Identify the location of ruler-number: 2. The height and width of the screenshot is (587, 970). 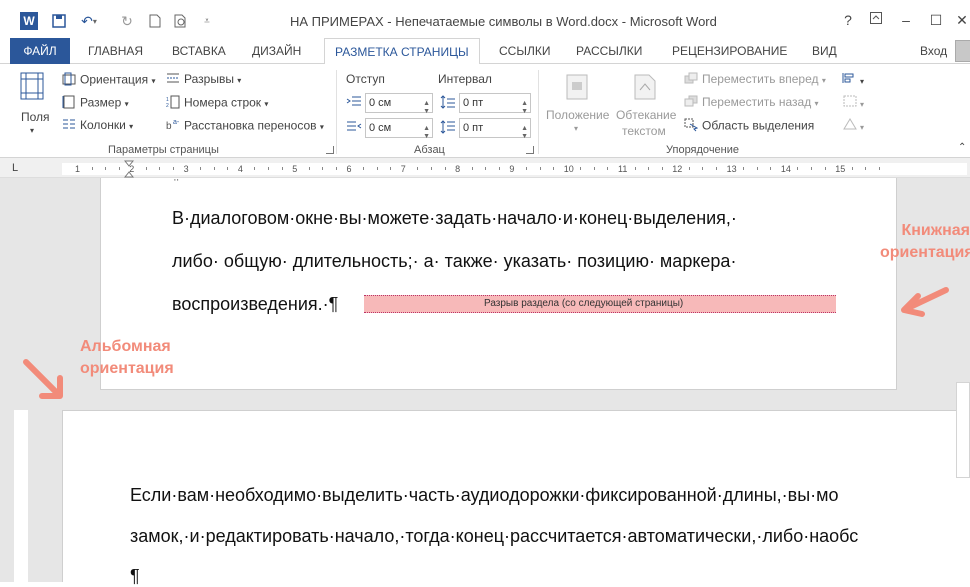
(132, 169).